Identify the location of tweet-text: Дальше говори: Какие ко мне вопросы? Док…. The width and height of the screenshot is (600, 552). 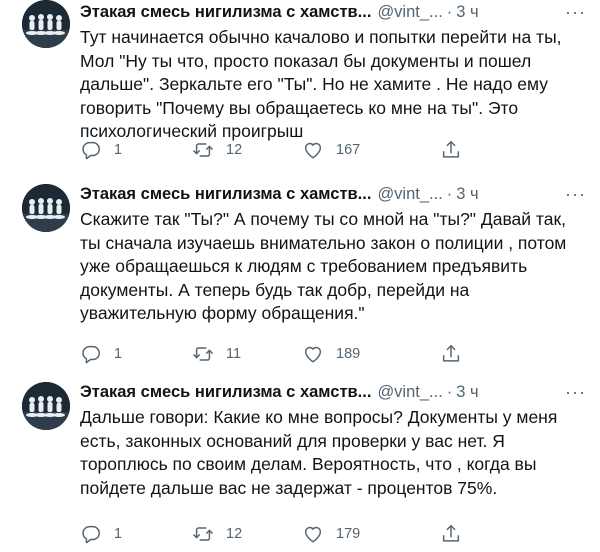
(319, 452).